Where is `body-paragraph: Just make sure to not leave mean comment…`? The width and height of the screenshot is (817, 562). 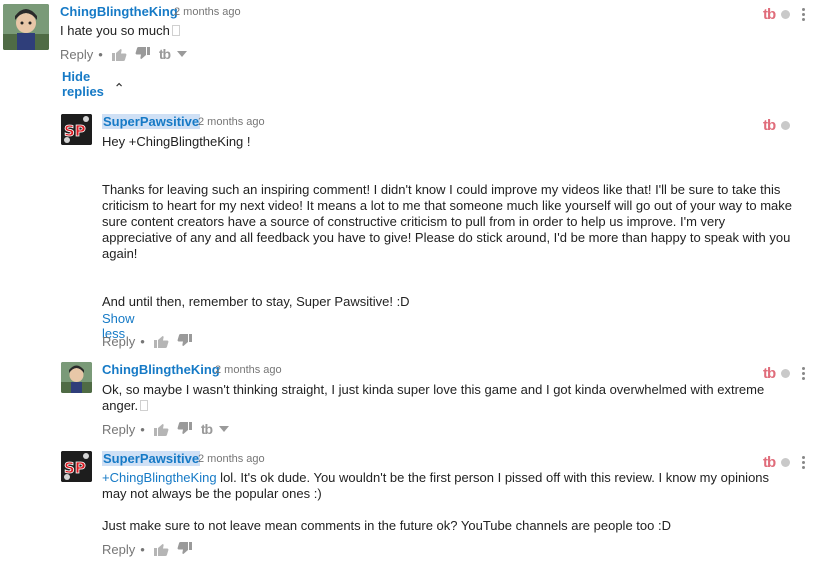 body-paragraph: Just make sure to not leave mean comment… is located at coordinates (386, 525).